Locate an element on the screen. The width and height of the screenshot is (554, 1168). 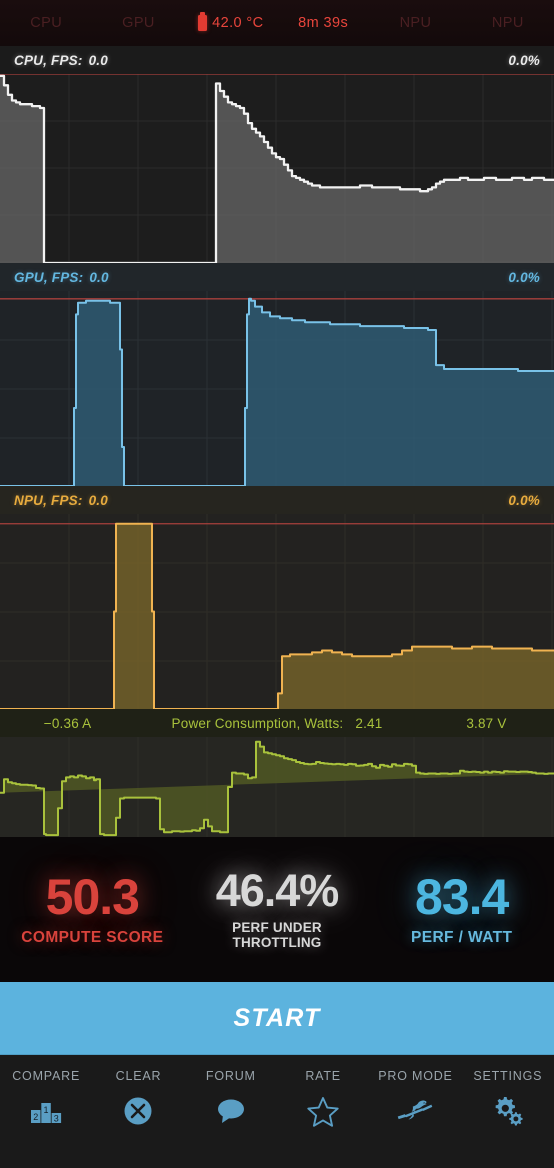
status-cell-cpu: CPU is located at coordinates (46, 23).